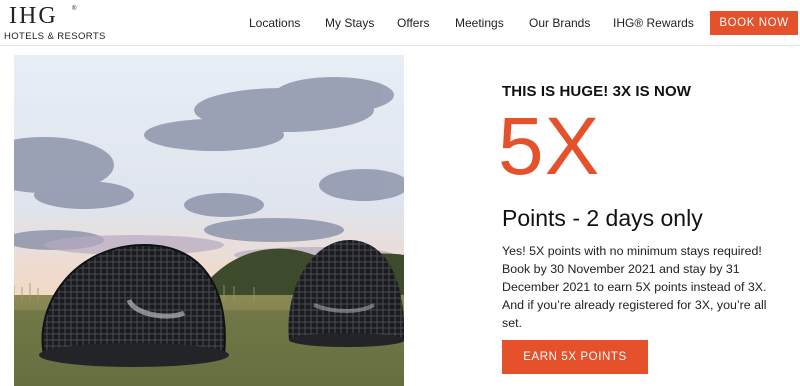 Image resolution: width=800 pixels, height=386 pixels. Describe the element at coordinates (754, 23) in the screenshot. I see `book-now-button: BOOK NOW` at that location.